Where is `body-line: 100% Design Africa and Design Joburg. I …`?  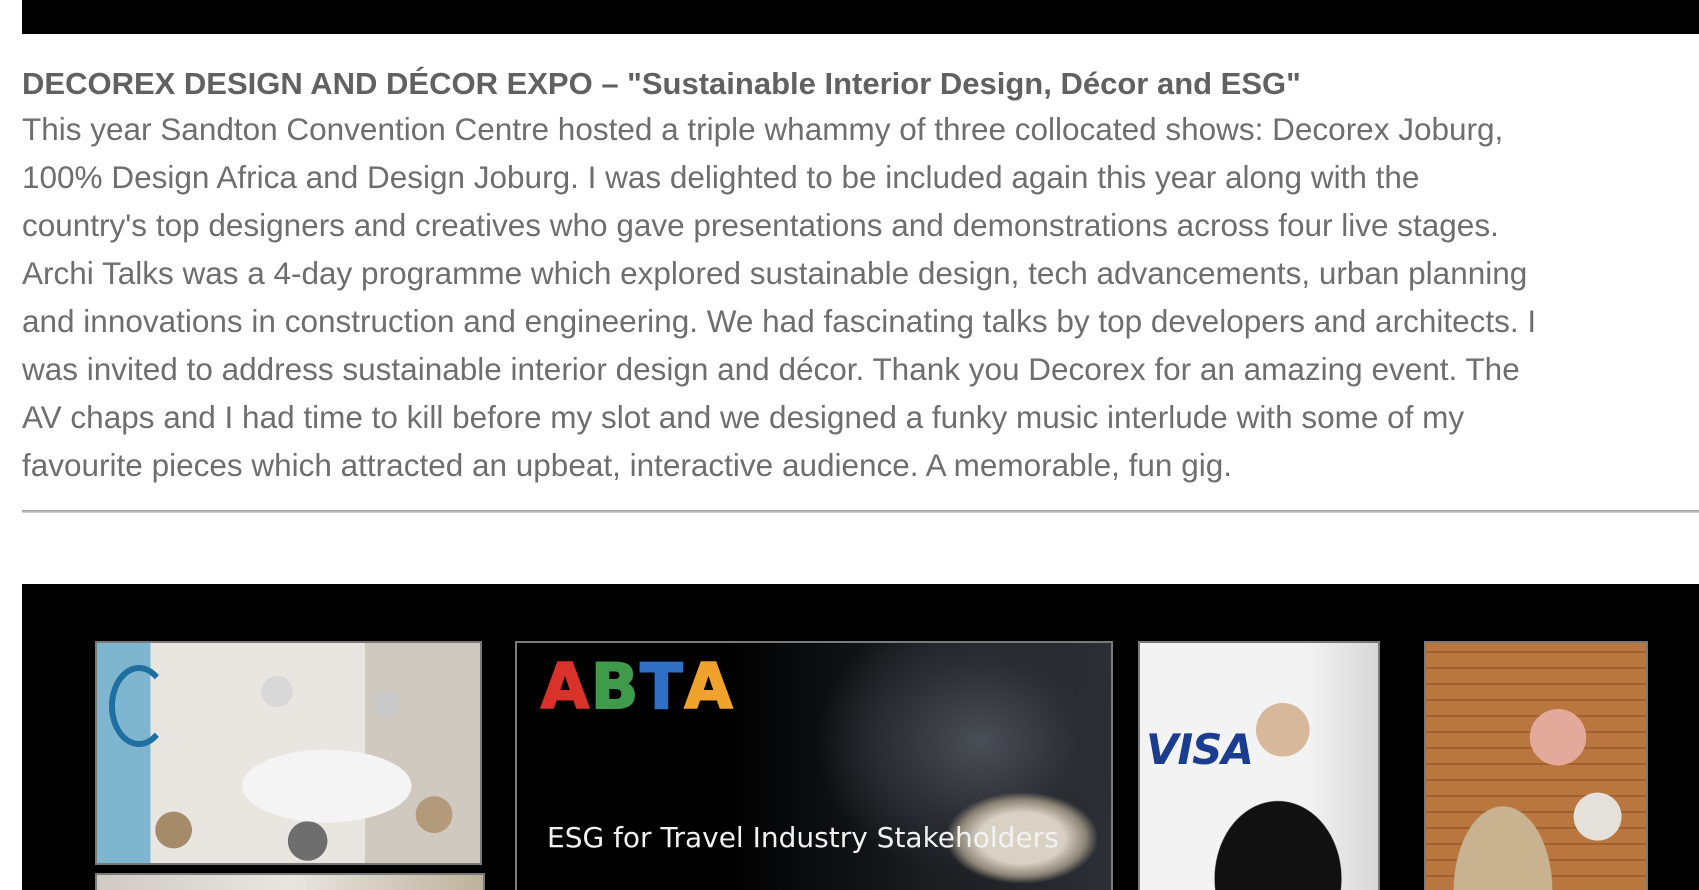 body-line: 100% Design Africa and Design Joburg. I … is located at coordinates (721, 177).